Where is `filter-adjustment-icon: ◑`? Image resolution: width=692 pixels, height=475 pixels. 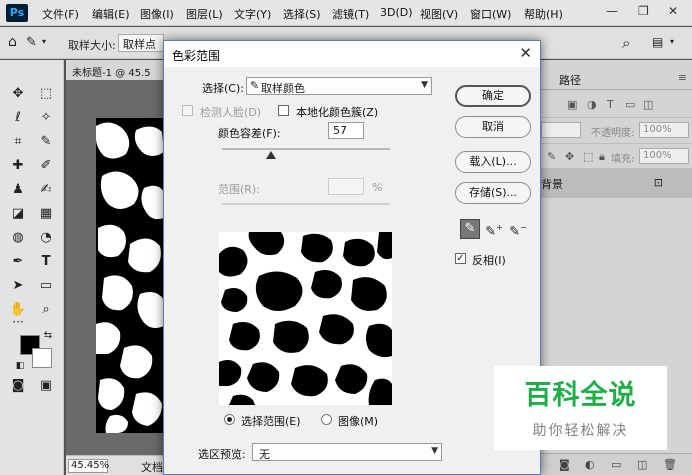
filter-adjustment-icon: ◑ is located at coordinates (592, 104).